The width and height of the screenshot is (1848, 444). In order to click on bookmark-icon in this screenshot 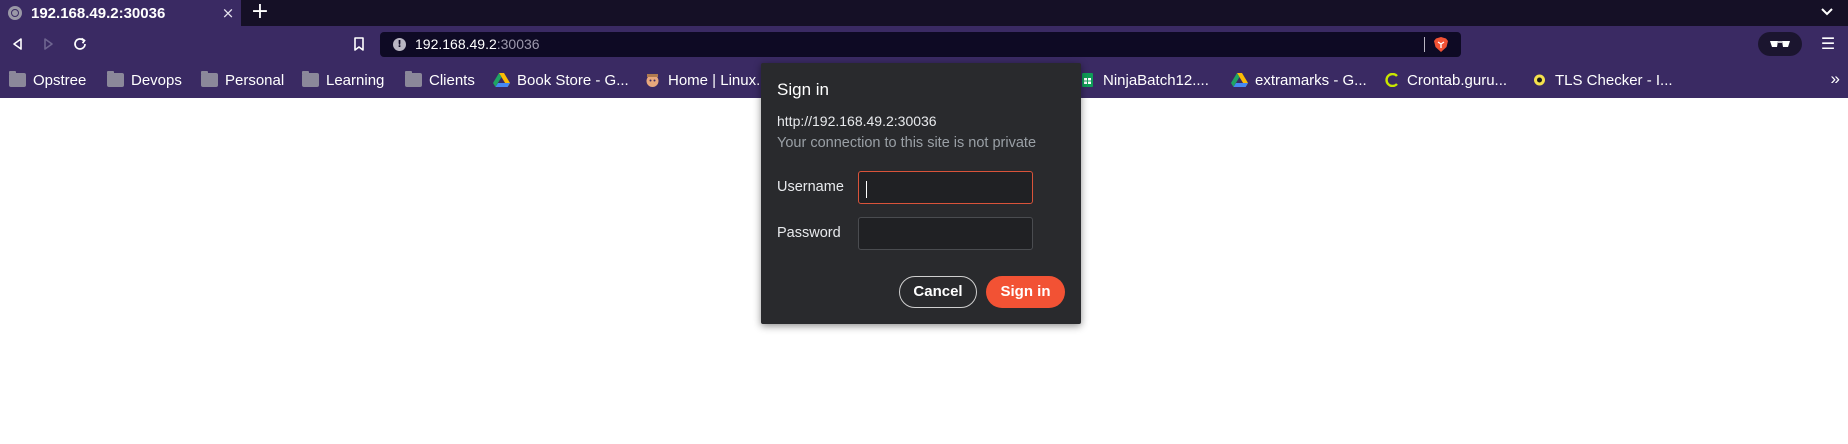, I will do `click(359, 44)`.